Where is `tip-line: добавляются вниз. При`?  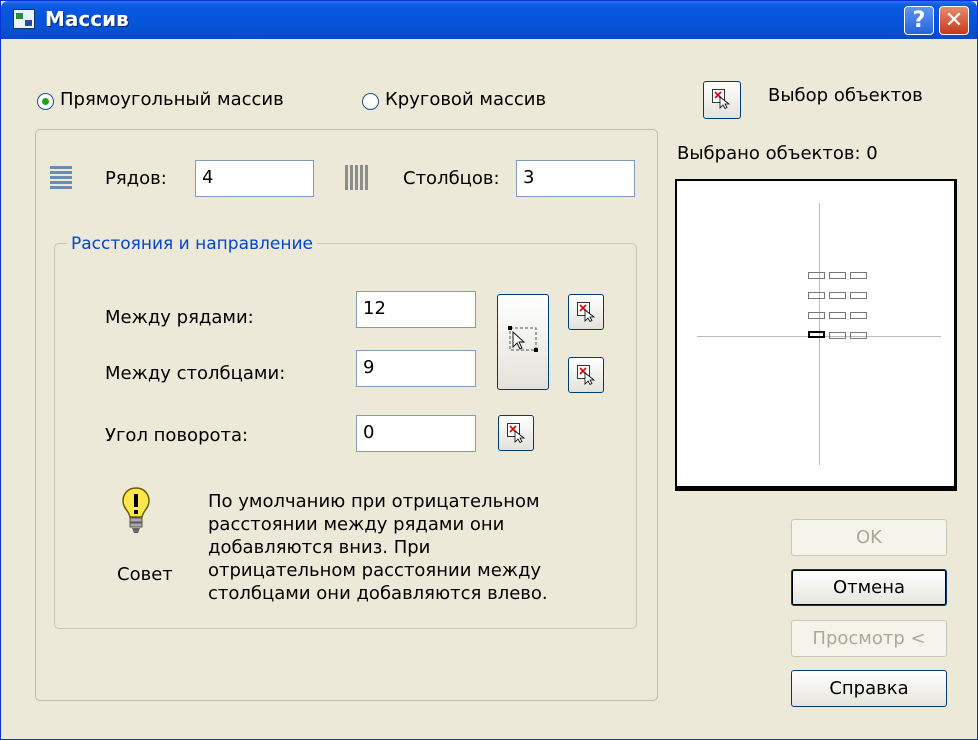
tip-line: добавляются вниз. При is located at coordinates (319, 547).